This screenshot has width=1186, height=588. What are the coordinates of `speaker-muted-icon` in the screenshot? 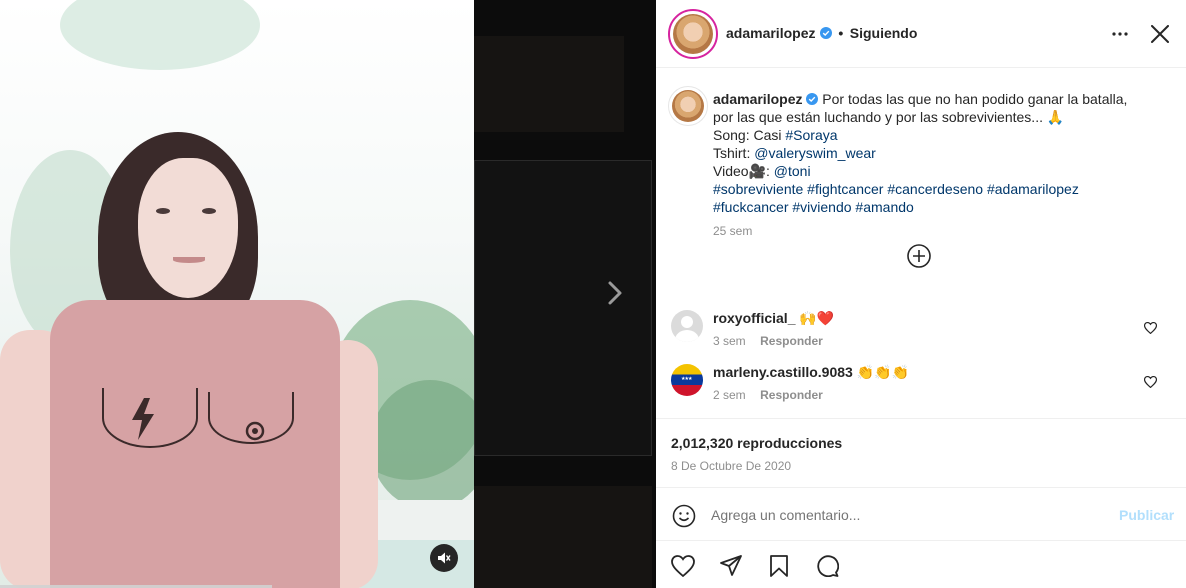 It's located at (444, 558).